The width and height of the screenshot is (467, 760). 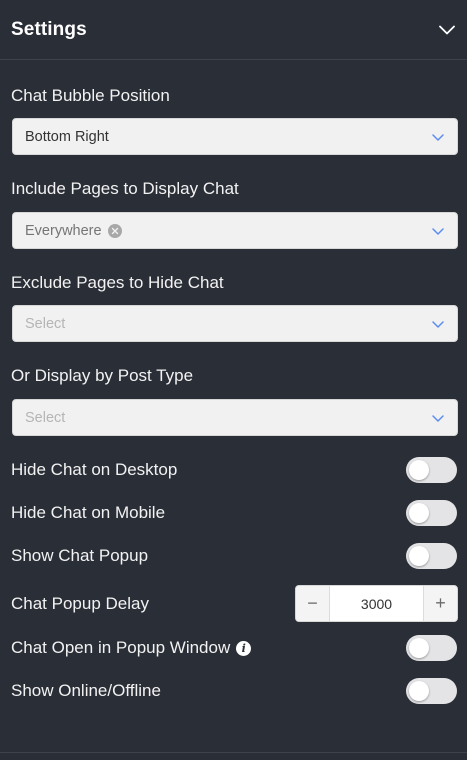 What do you see at coordinates (125, 188) in the screenshot?
I see `include-pages-label: Include Pages to Display Chat` at bounding box center [125, 188].